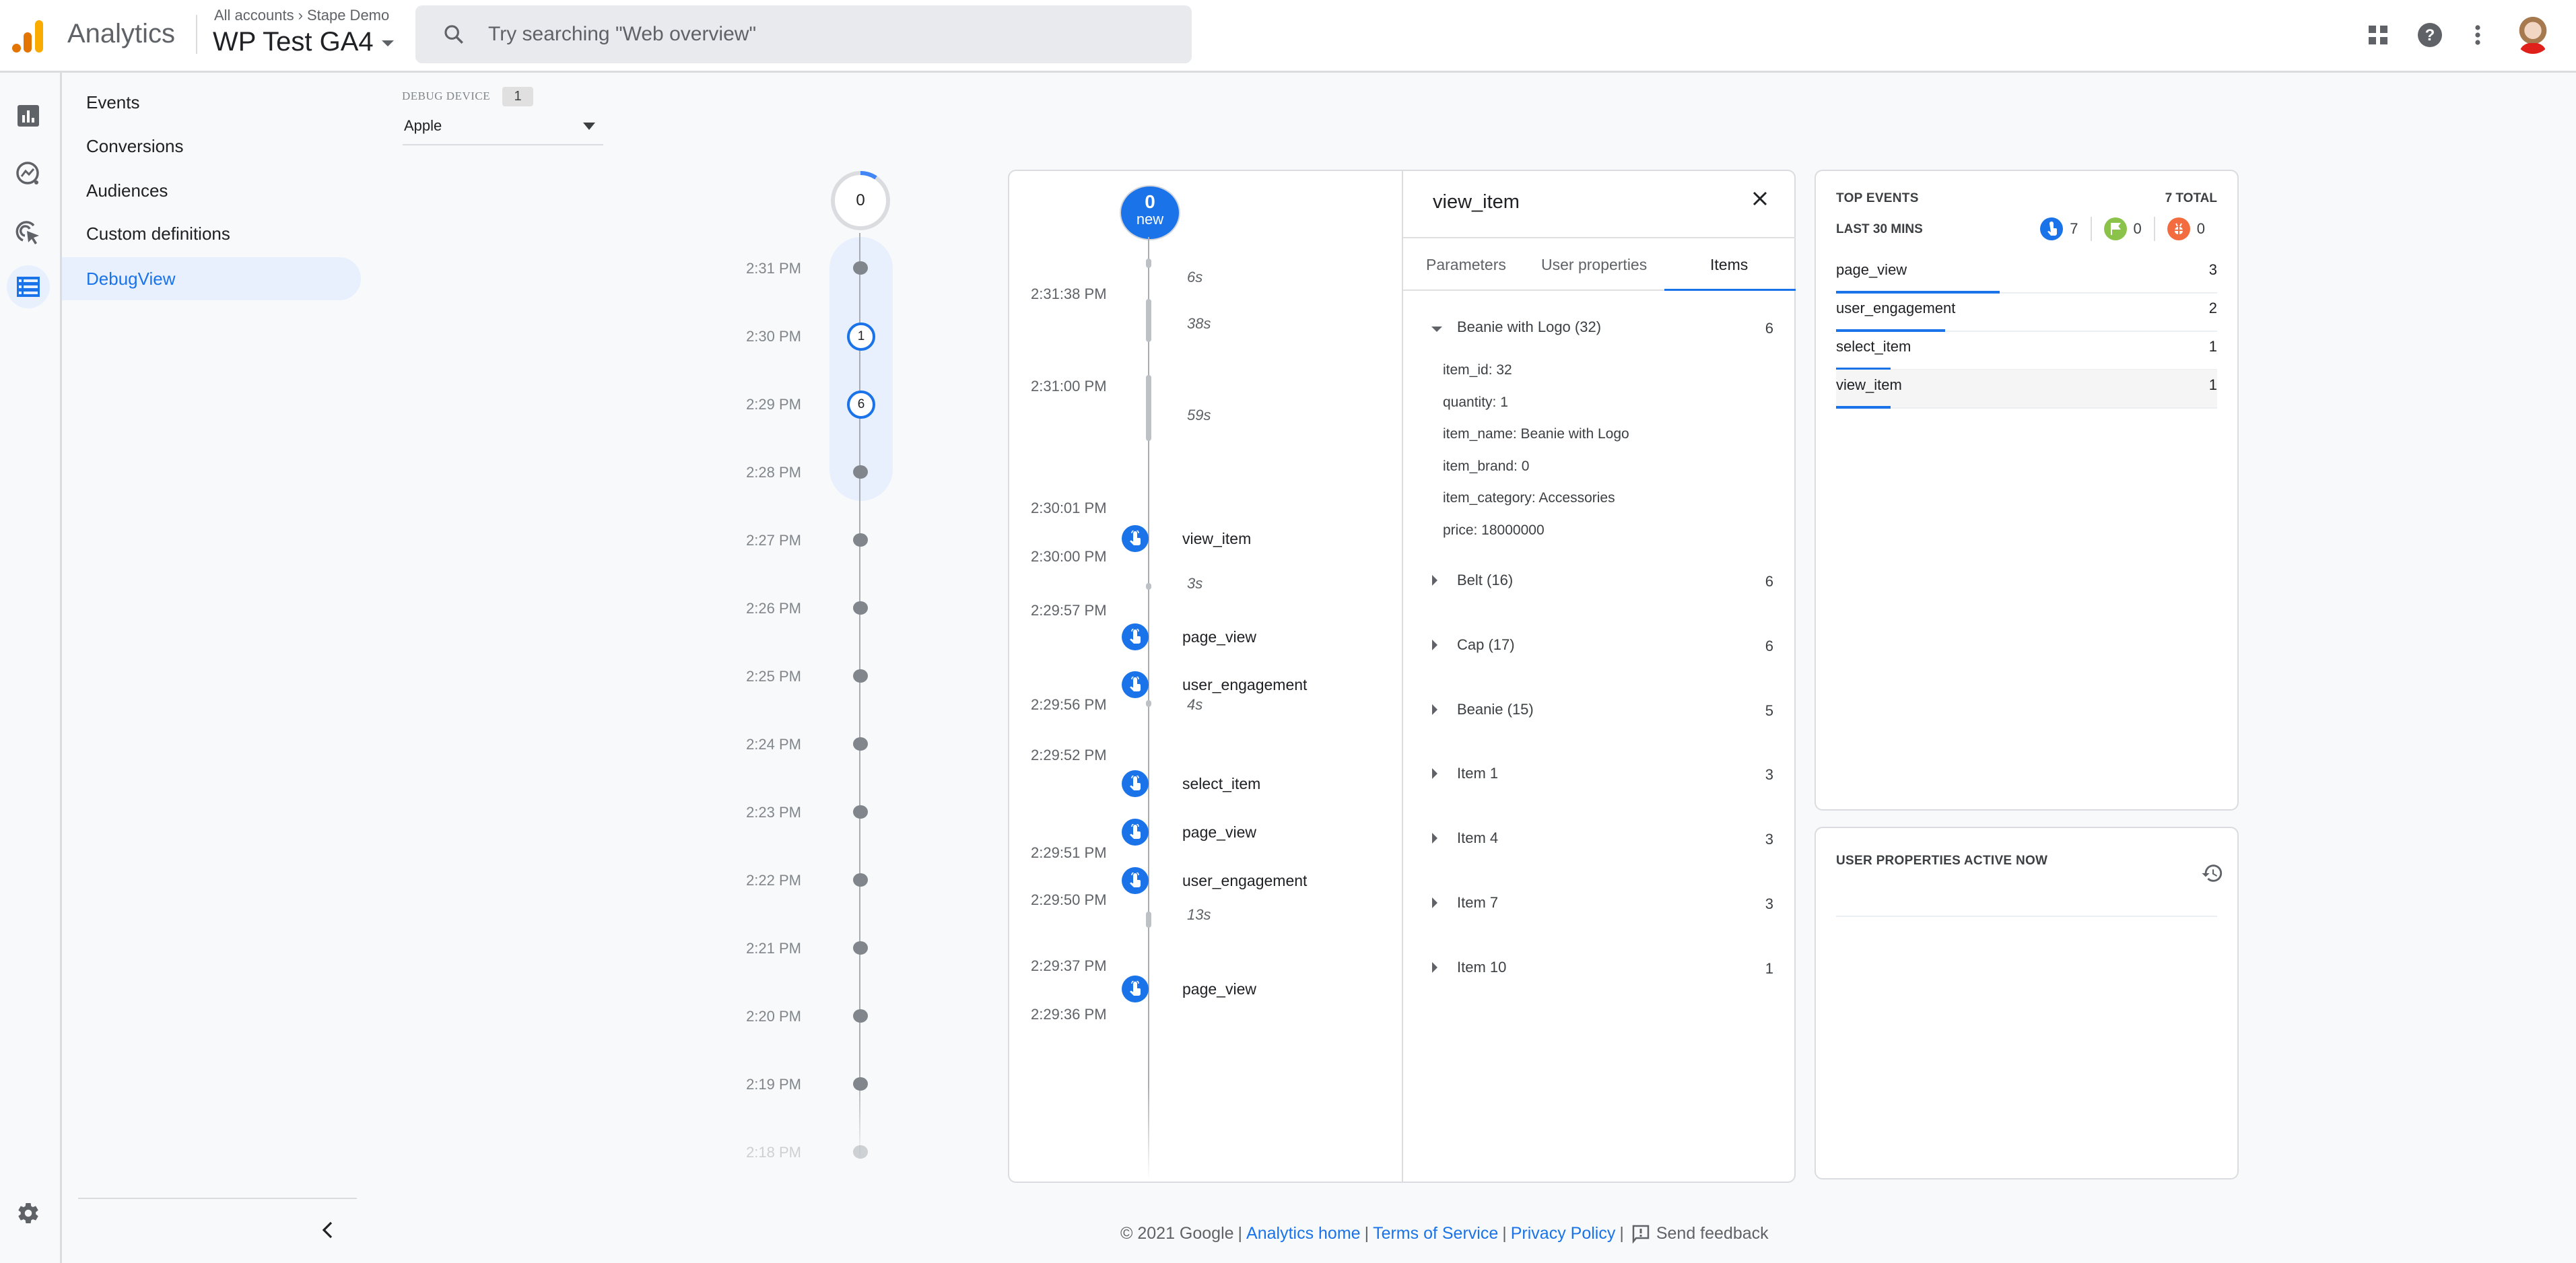  What do you see at coordinates (828, 539) in the screenshot?
I see `minute-row: 2:27 PM` at bounding box center [828, 539].